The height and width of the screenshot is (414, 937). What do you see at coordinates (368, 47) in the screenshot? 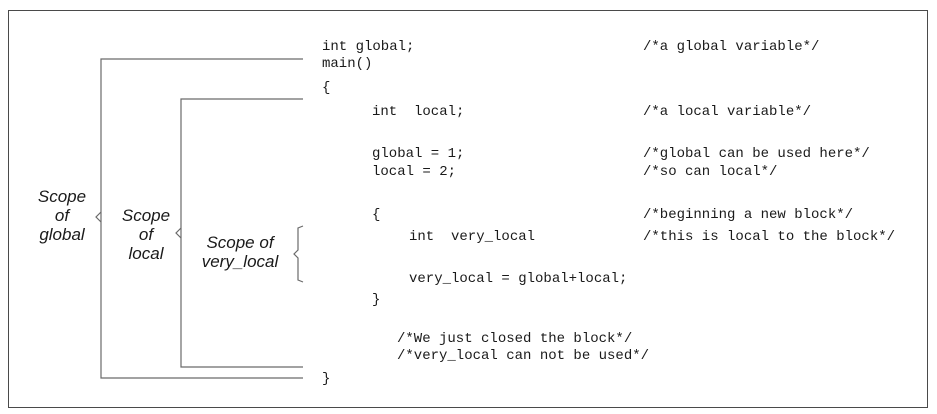
I see `code-line: int global;` at bounding box center [368, 47].